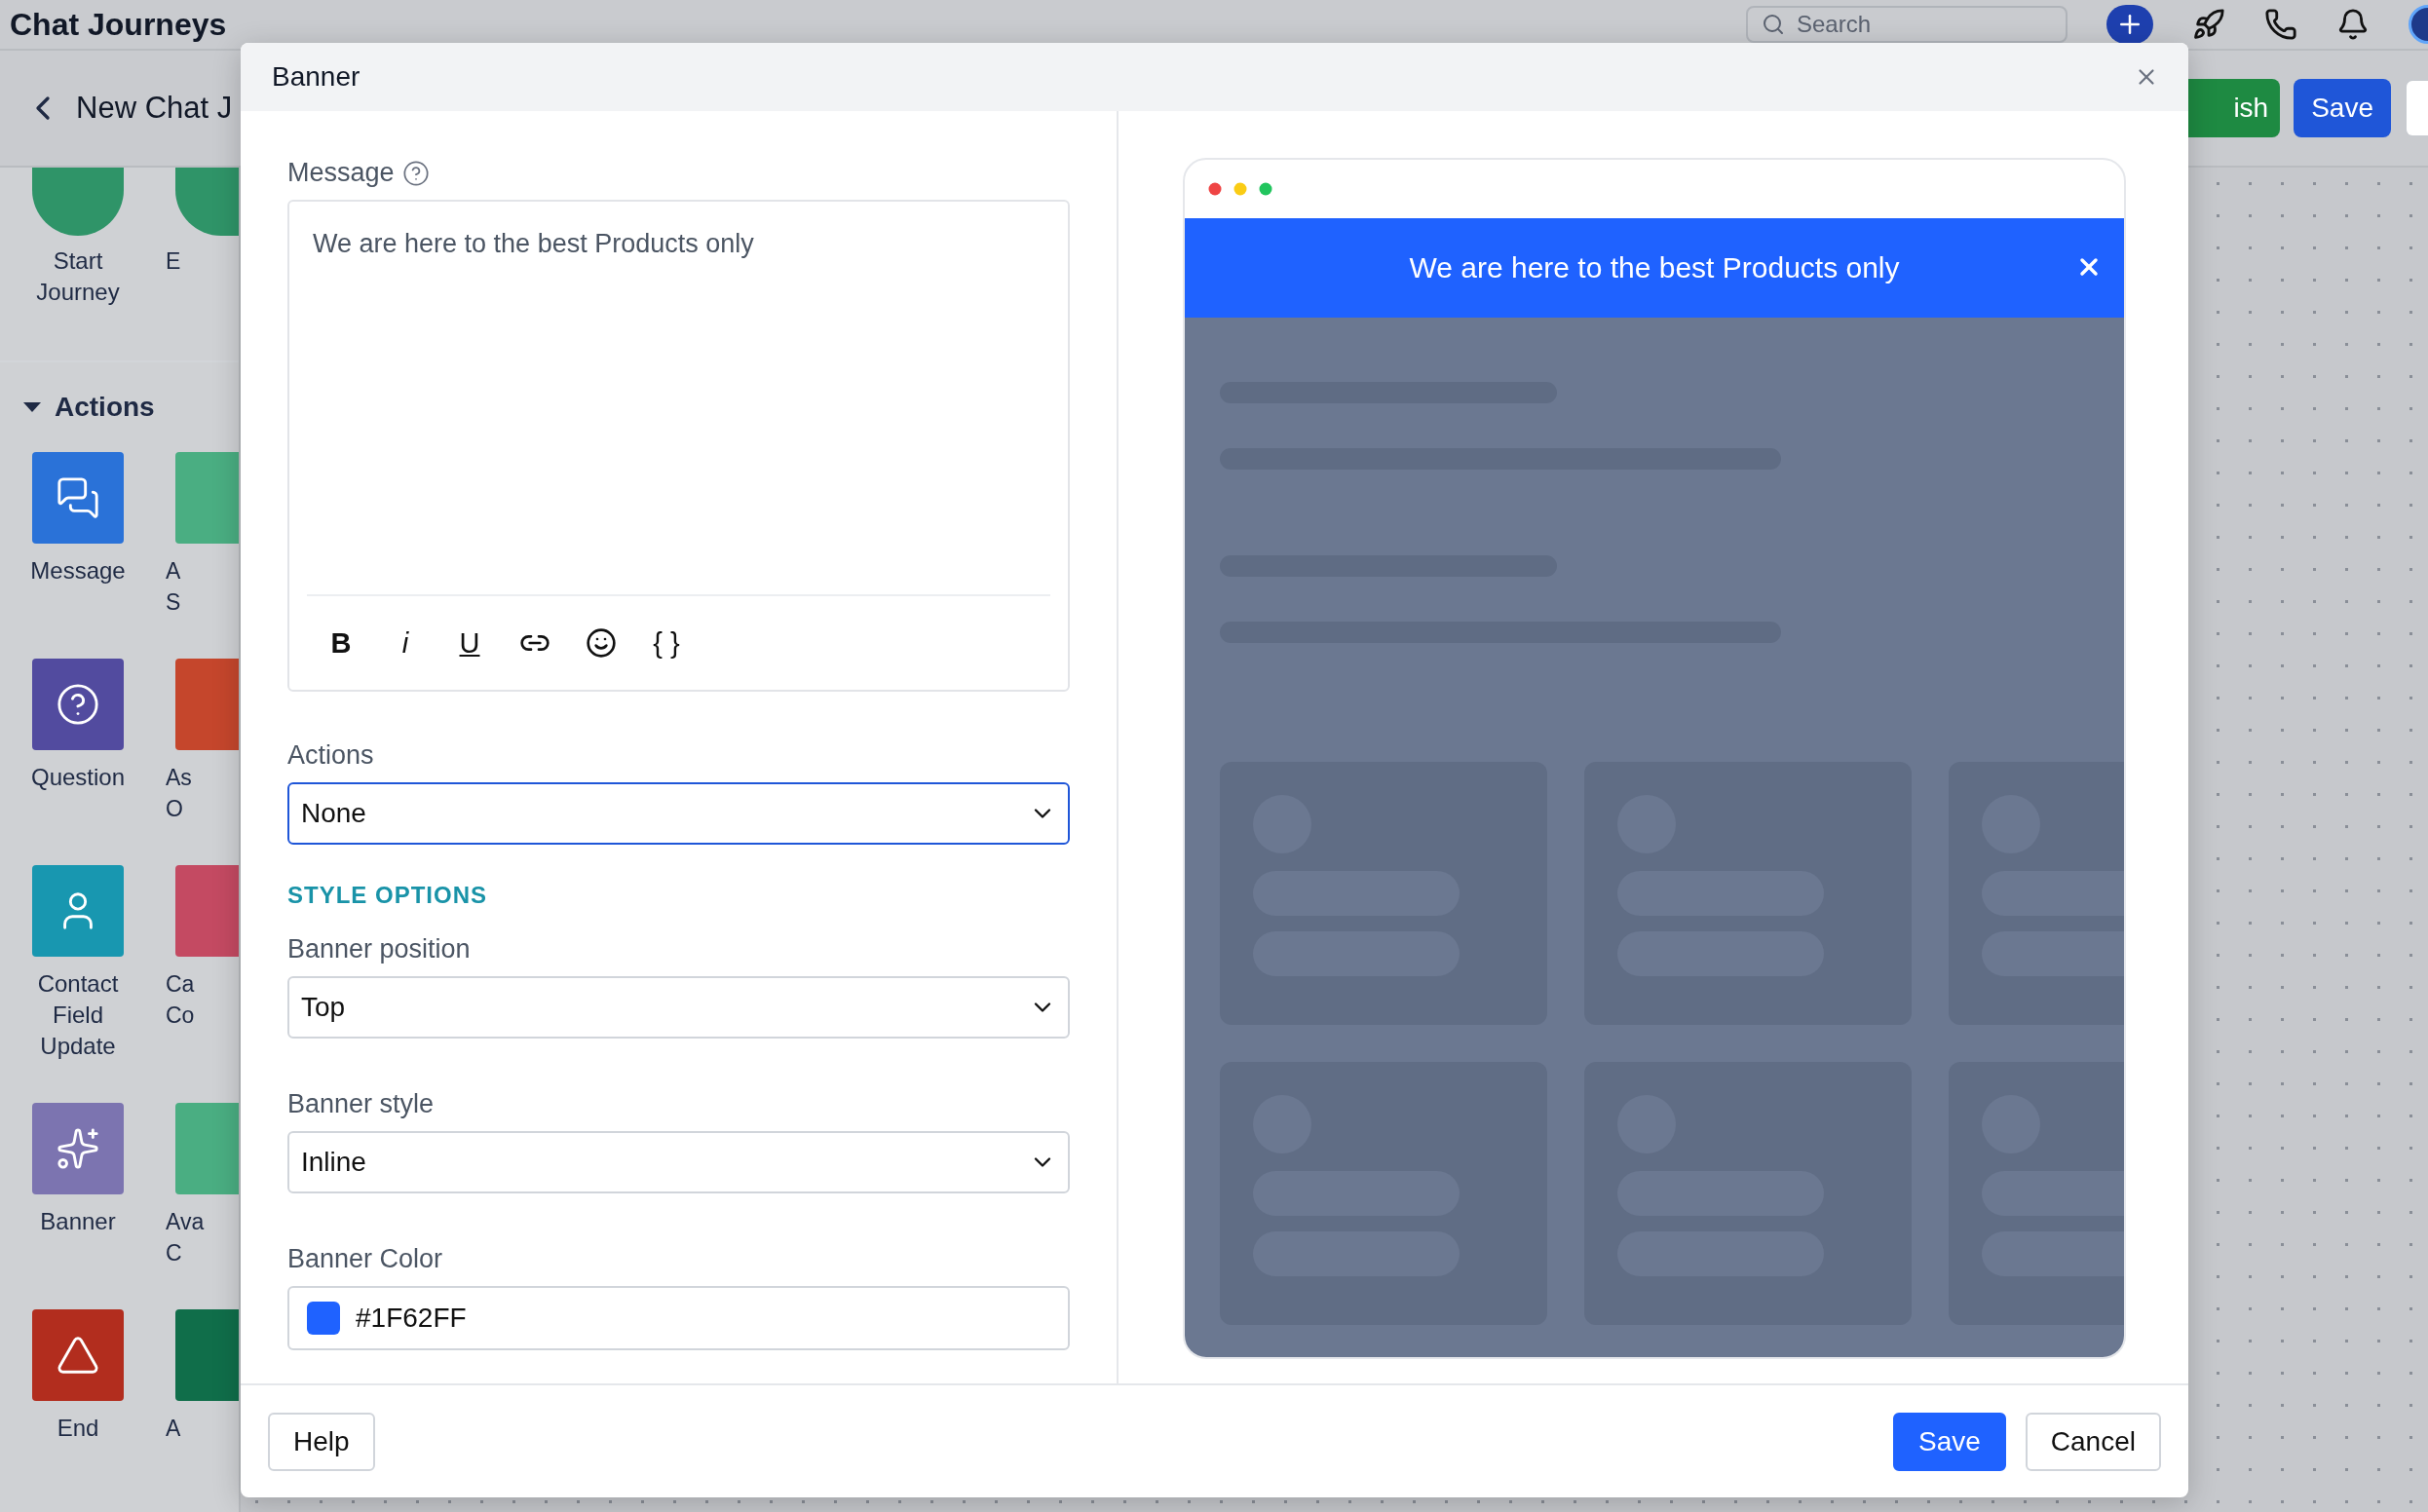 The height and width of the screenshot is (1512, 2428). Describe the element at coordinates (1773, 24) in the screenshot. I see `search-icon` at that location.